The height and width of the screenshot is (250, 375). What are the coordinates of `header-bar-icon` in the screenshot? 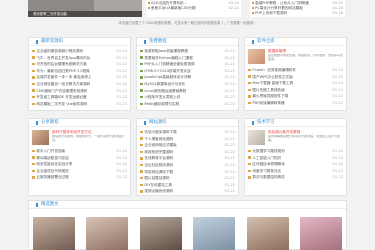 It's located at (37, 123).